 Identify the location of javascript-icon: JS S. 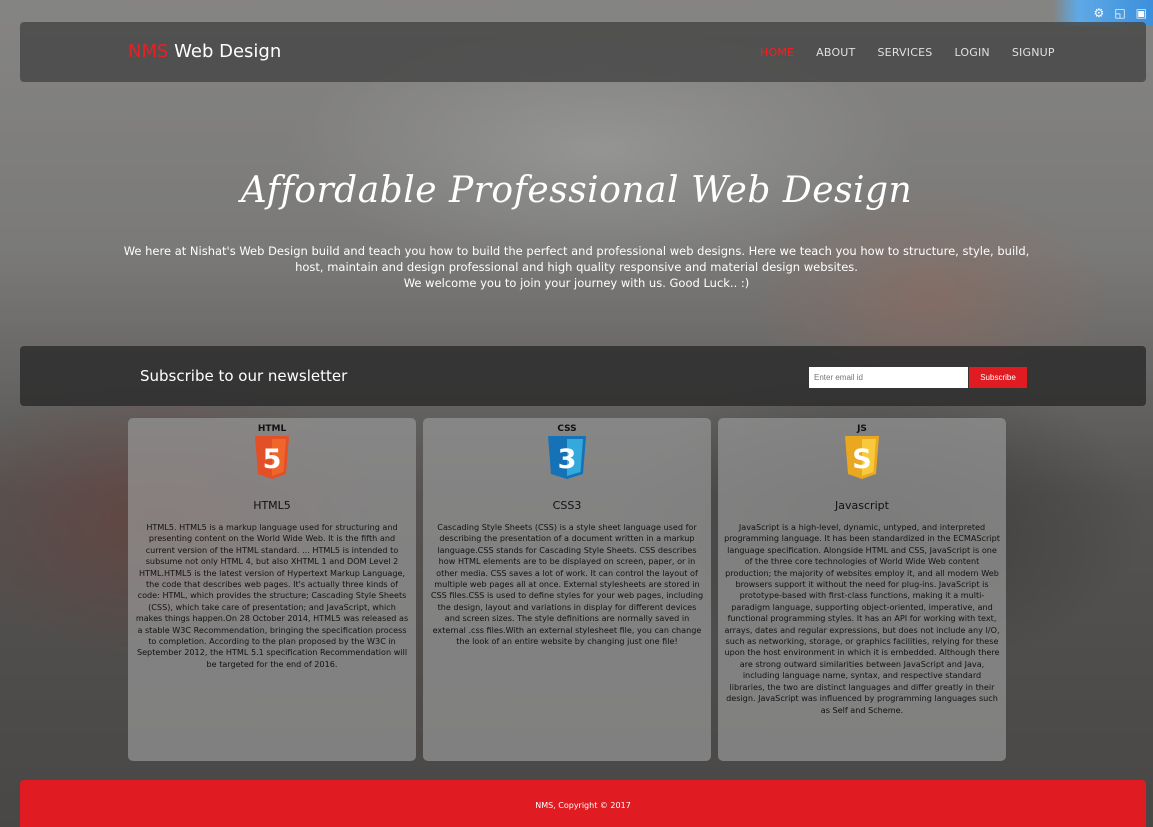
(862, 451).